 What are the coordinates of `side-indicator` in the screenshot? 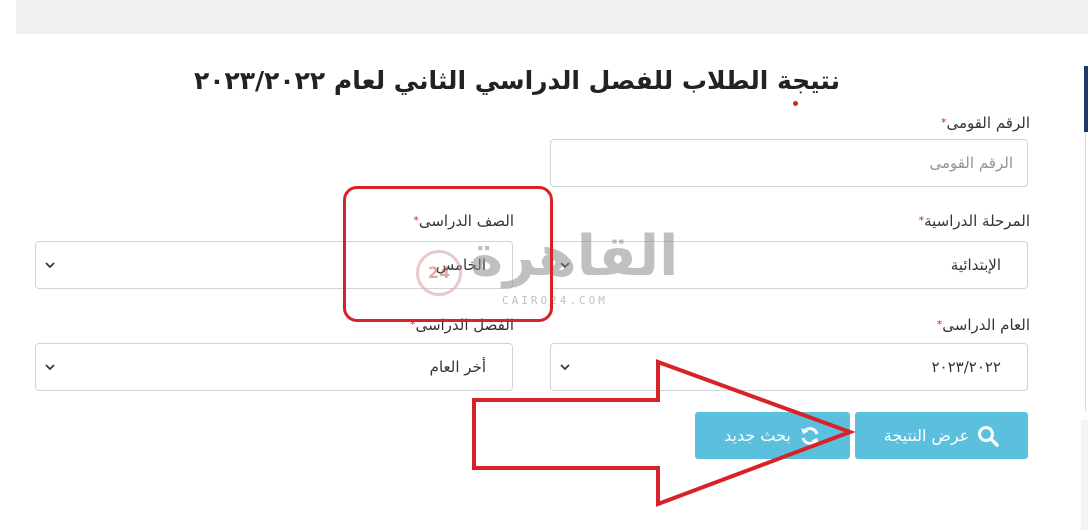 It's located at (1086, 99).